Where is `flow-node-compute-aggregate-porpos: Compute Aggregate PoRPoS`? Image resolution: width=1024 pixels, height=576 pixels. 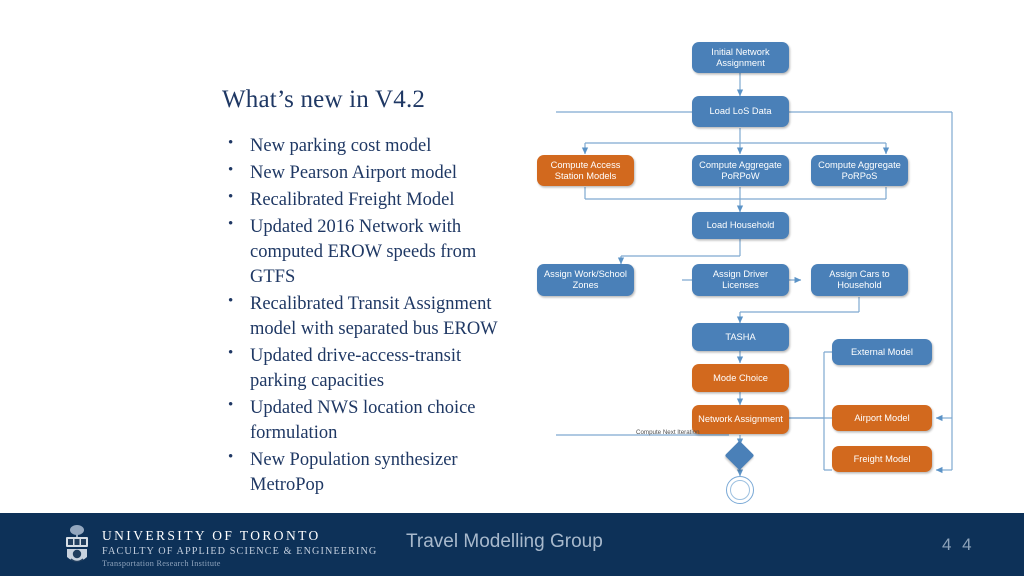
flow-node-compute-aggregate-porpos: Compute Aggregate PoRPoS is located at coordinates (859, 170).